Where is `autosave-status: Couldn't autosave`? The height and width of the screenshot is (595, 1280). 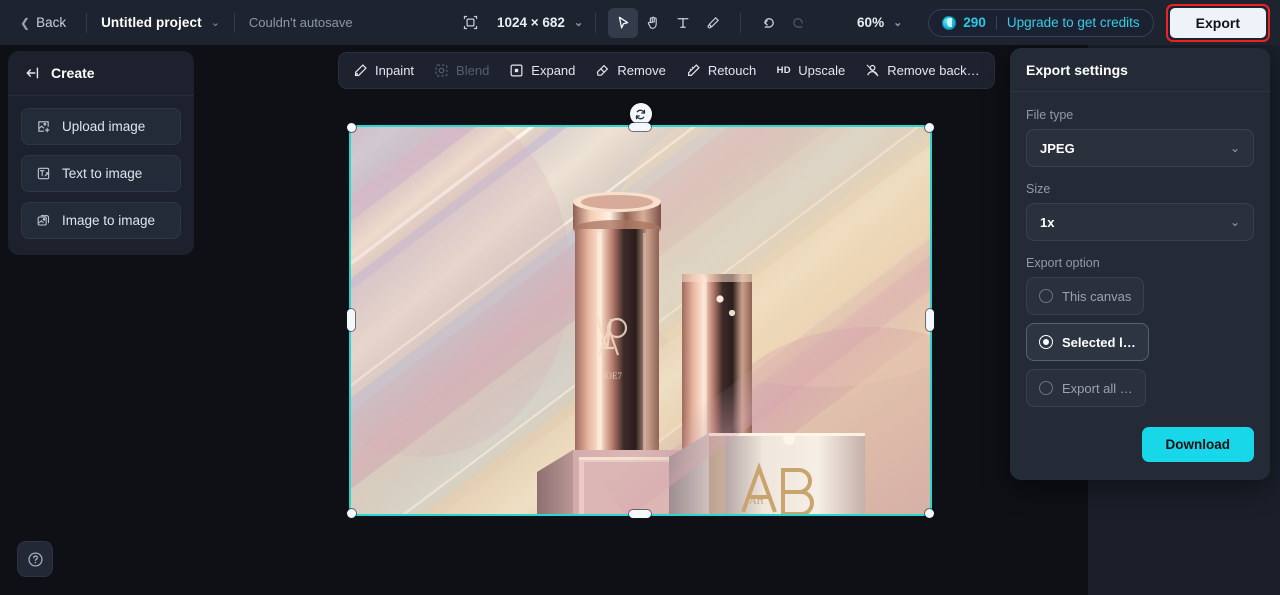
autosave-status: Couldn't autosave is located at coordinates (300, 22).